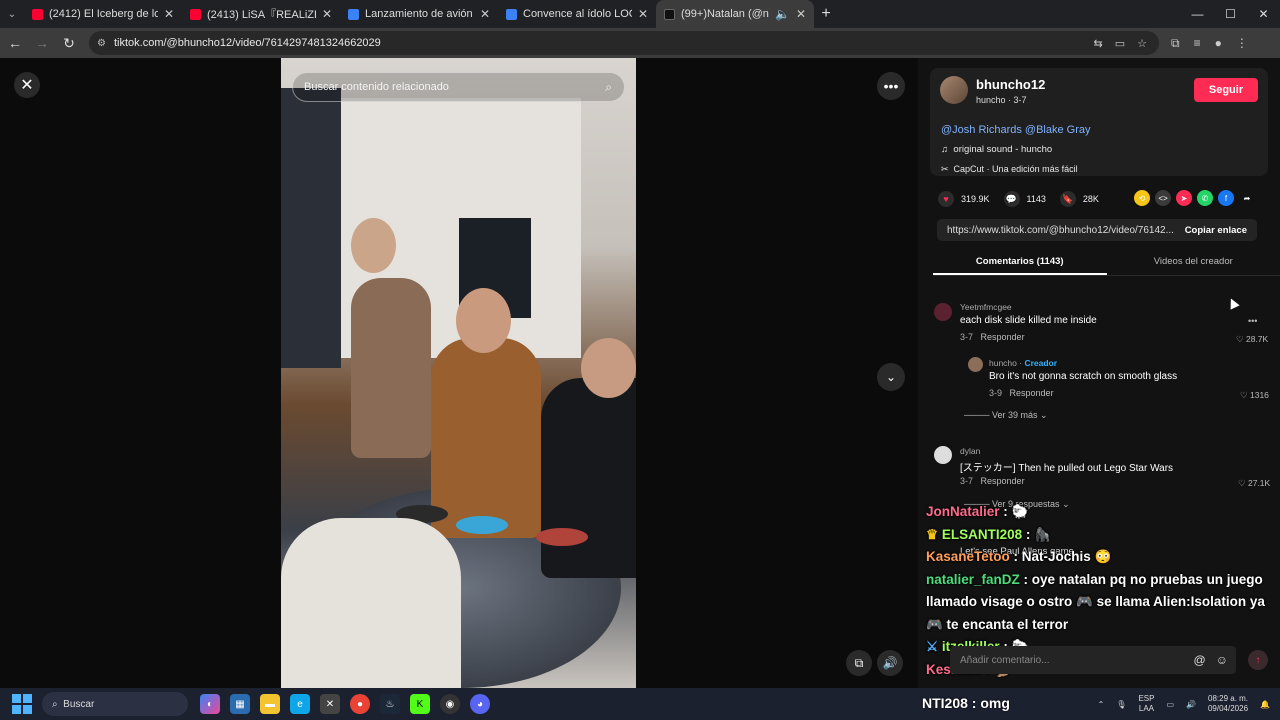  I want to click on browser-tab-5: (99+)Natalan (@natalanx) | 🔈 ✕, so click(735, 14).